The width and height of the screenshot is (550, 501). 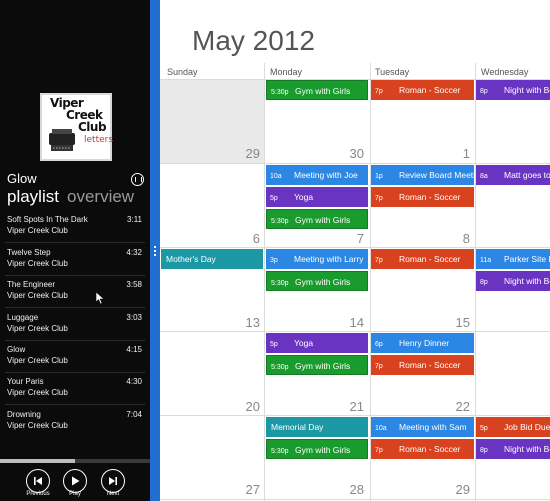 I want to click on play-button, so click(x=75, y=481).